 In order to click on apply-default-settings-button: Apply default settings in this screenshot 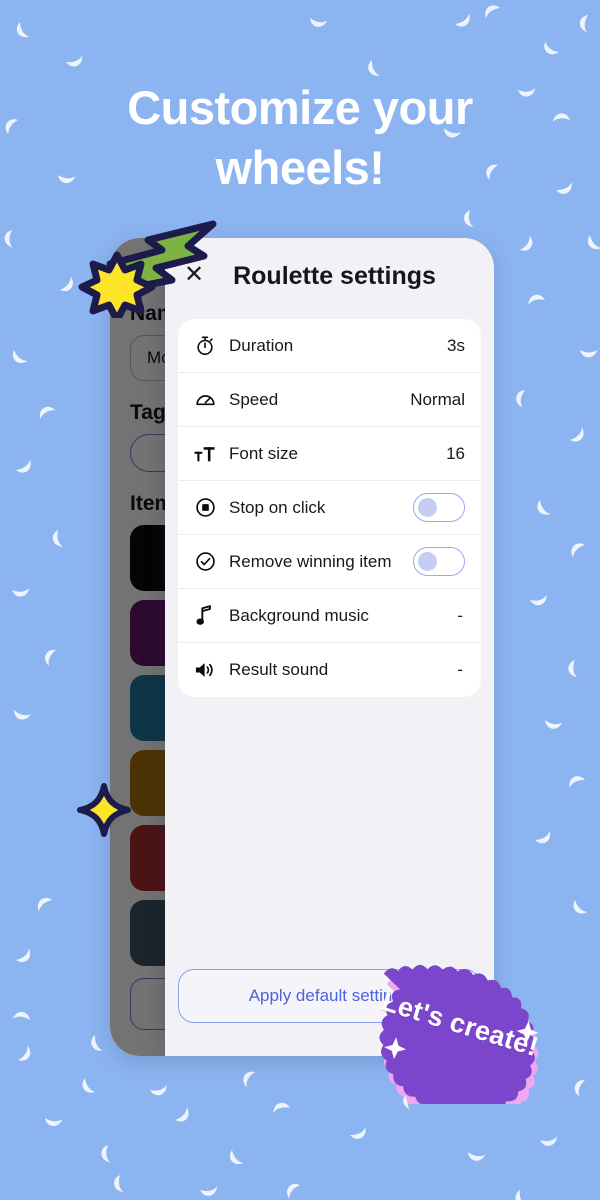, I will do `click(329, 996)`.